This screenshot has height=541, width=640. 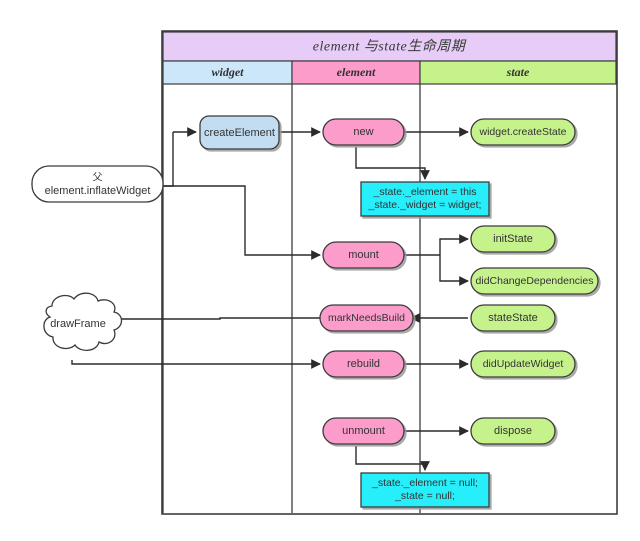 I want to click on node-element-inflate-widget-line1: 父, so click(x=98, y=178).